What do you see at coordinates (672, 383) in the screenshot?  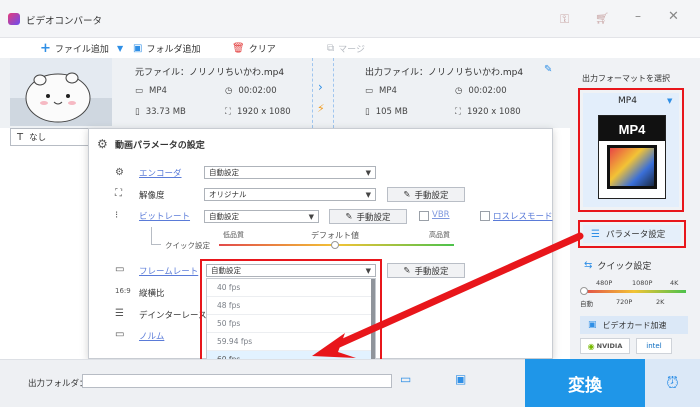 I see `alarm-clock-icon: ⏰︎` at bounding box center [672, 383].